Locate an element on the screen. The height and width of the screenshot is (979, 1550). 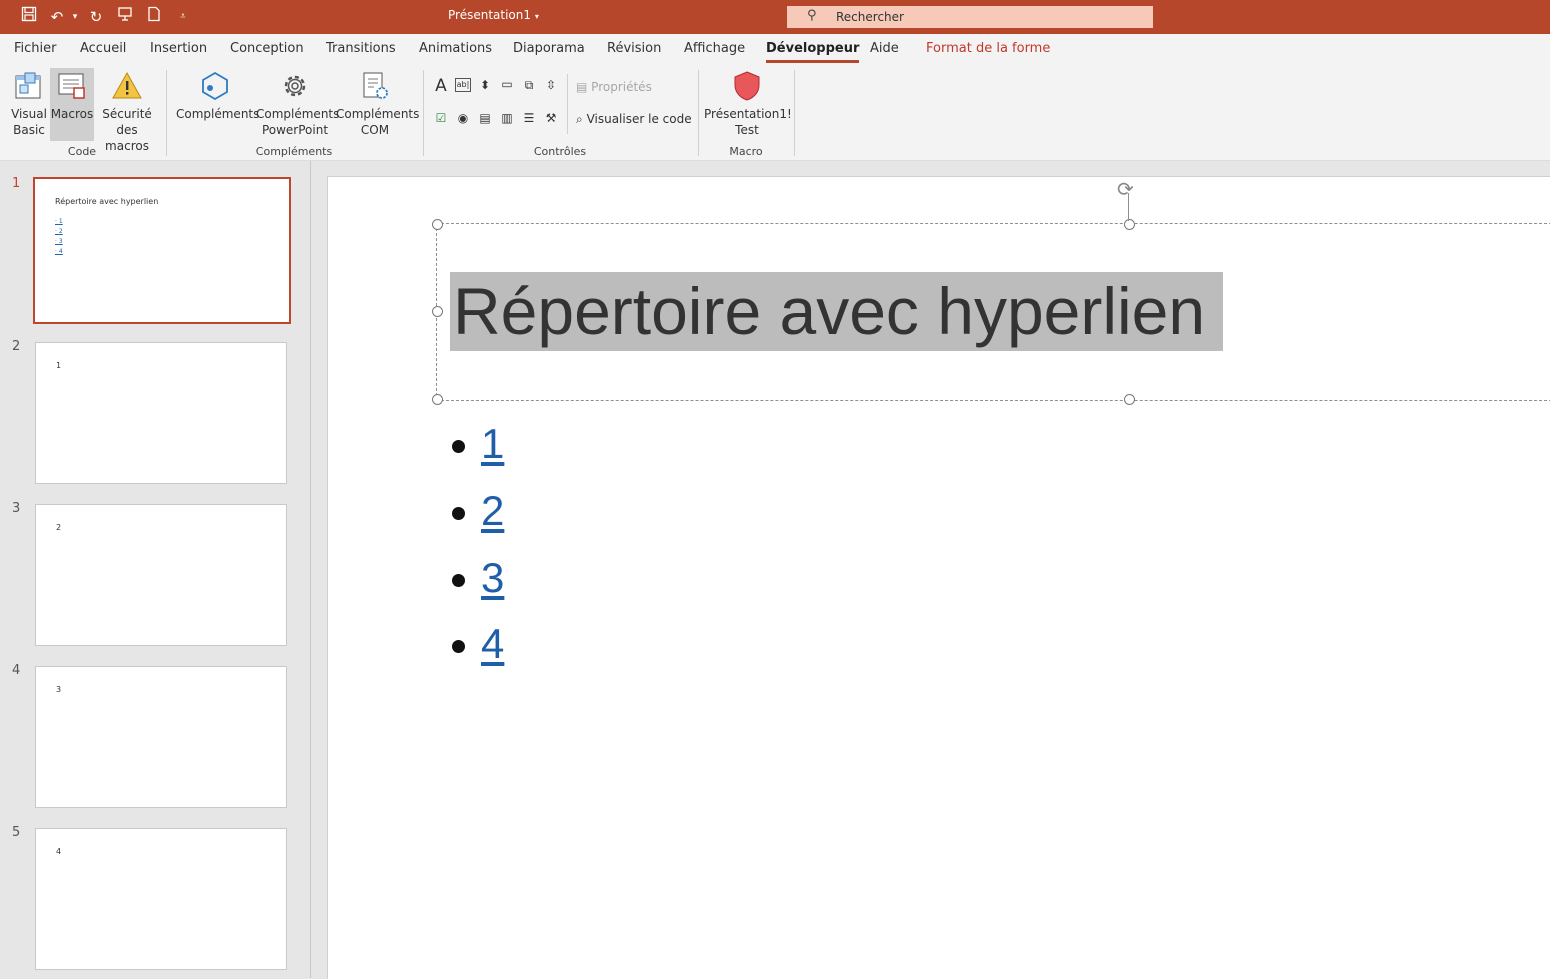
resize-handle-bottom-left is located at coordinates (437, 399).